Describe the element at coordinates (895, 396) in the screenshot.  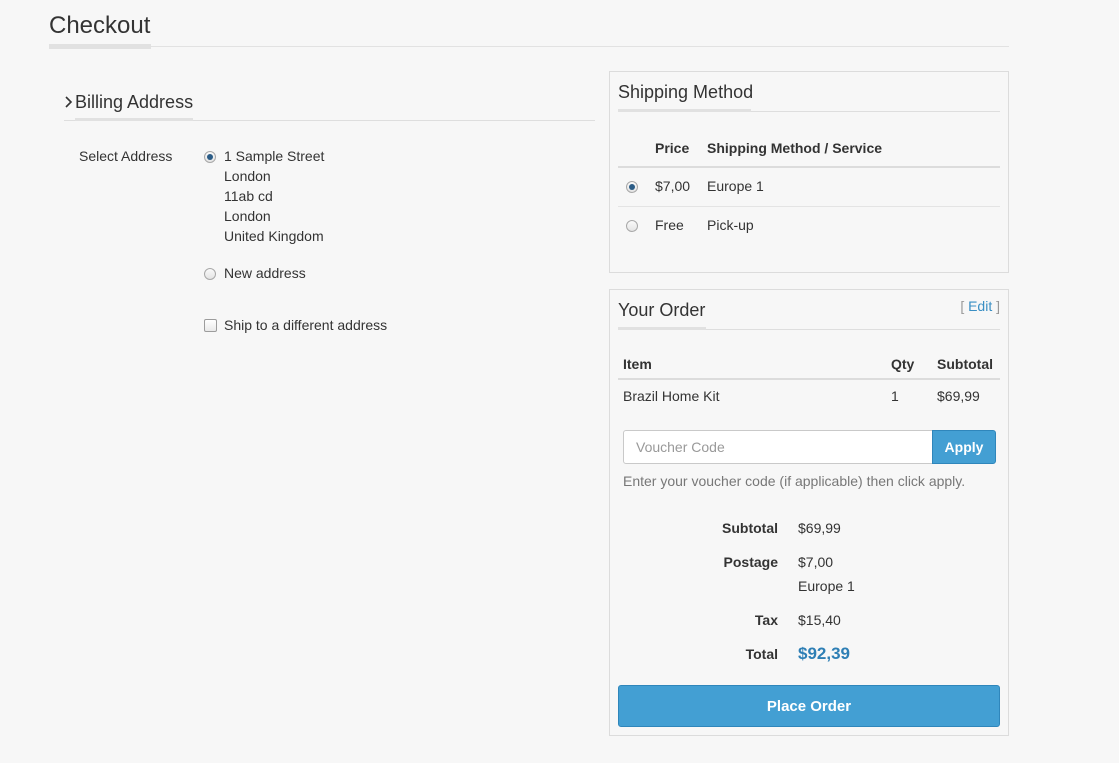
I see `item-qty: 1` at that location.